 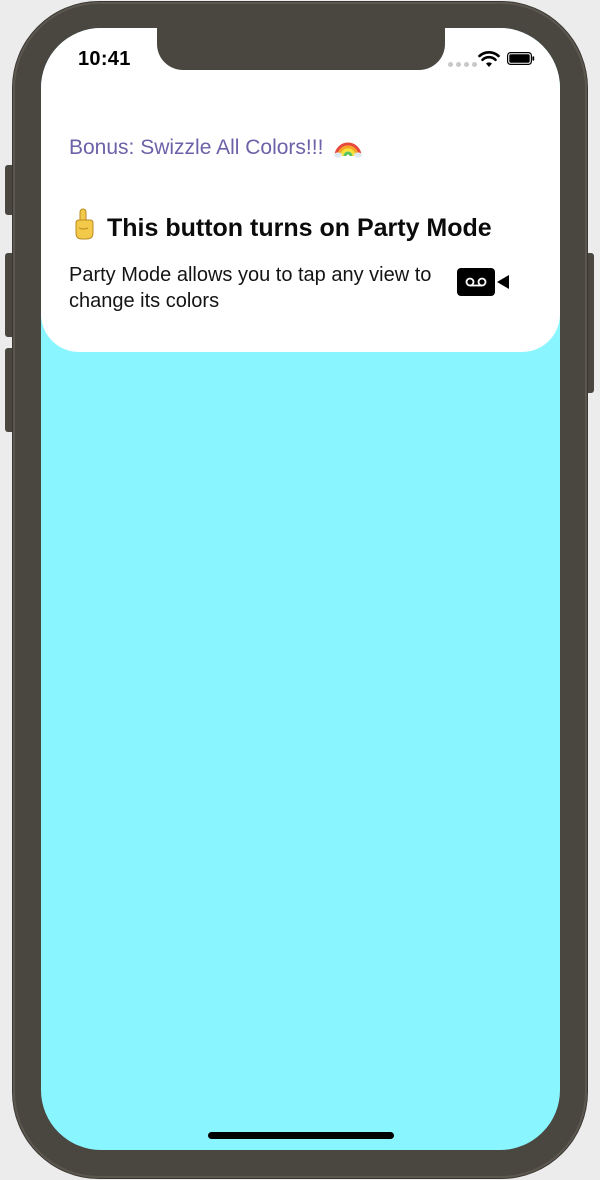 I want to click on rainbow-icon, so click(x=348, y=150).